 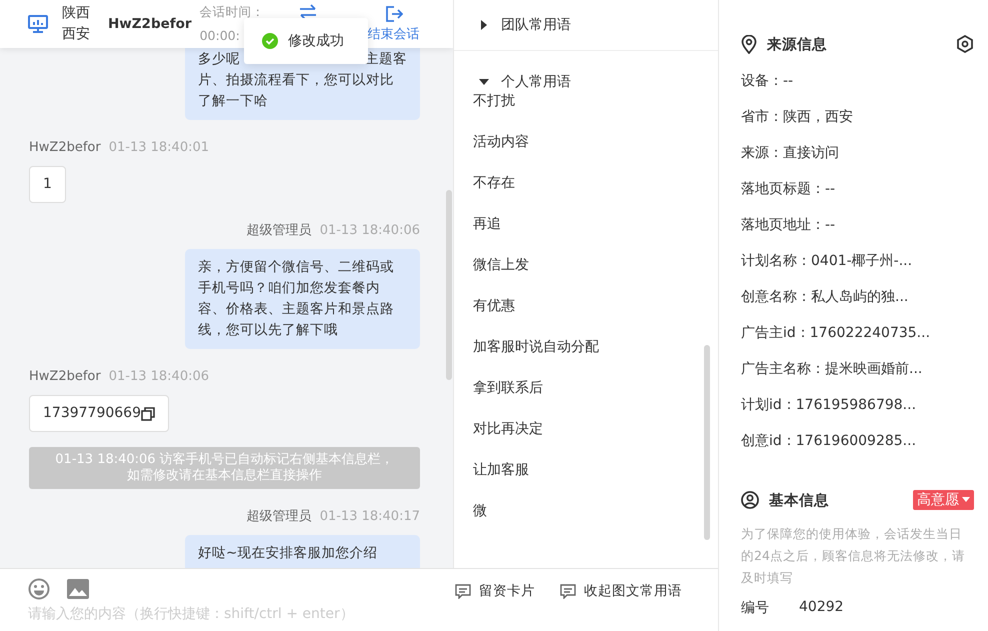 I want to click on field-label: 编号, so click(x=755, y=608).